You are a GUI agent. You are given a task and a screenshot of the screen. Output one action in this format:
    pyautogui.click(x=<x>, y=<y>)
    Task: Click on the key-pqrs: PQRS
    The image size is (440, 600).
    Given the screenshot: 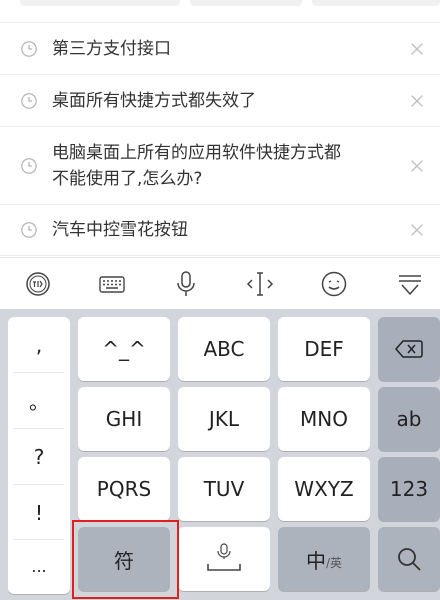 What is the action you would take?
    pyautogui.click(x=124, y=489)
    